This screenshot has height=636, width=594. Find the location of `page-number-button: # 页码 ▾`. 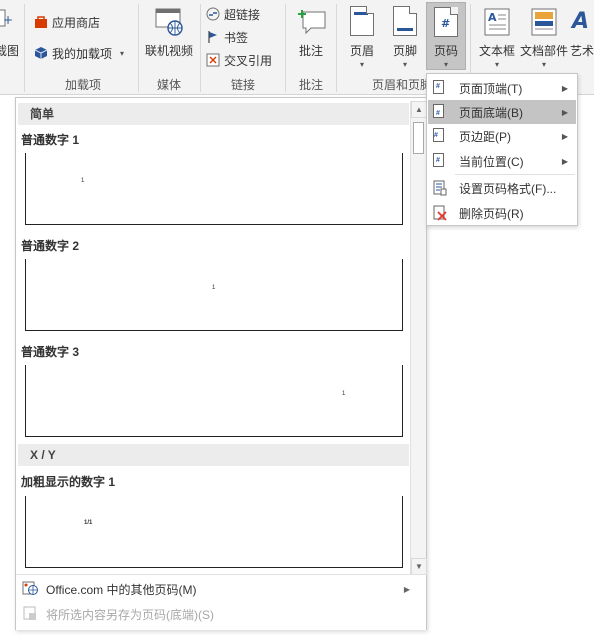

page-number-button: # 页码 ▾ is located at coordinates (446, 36).